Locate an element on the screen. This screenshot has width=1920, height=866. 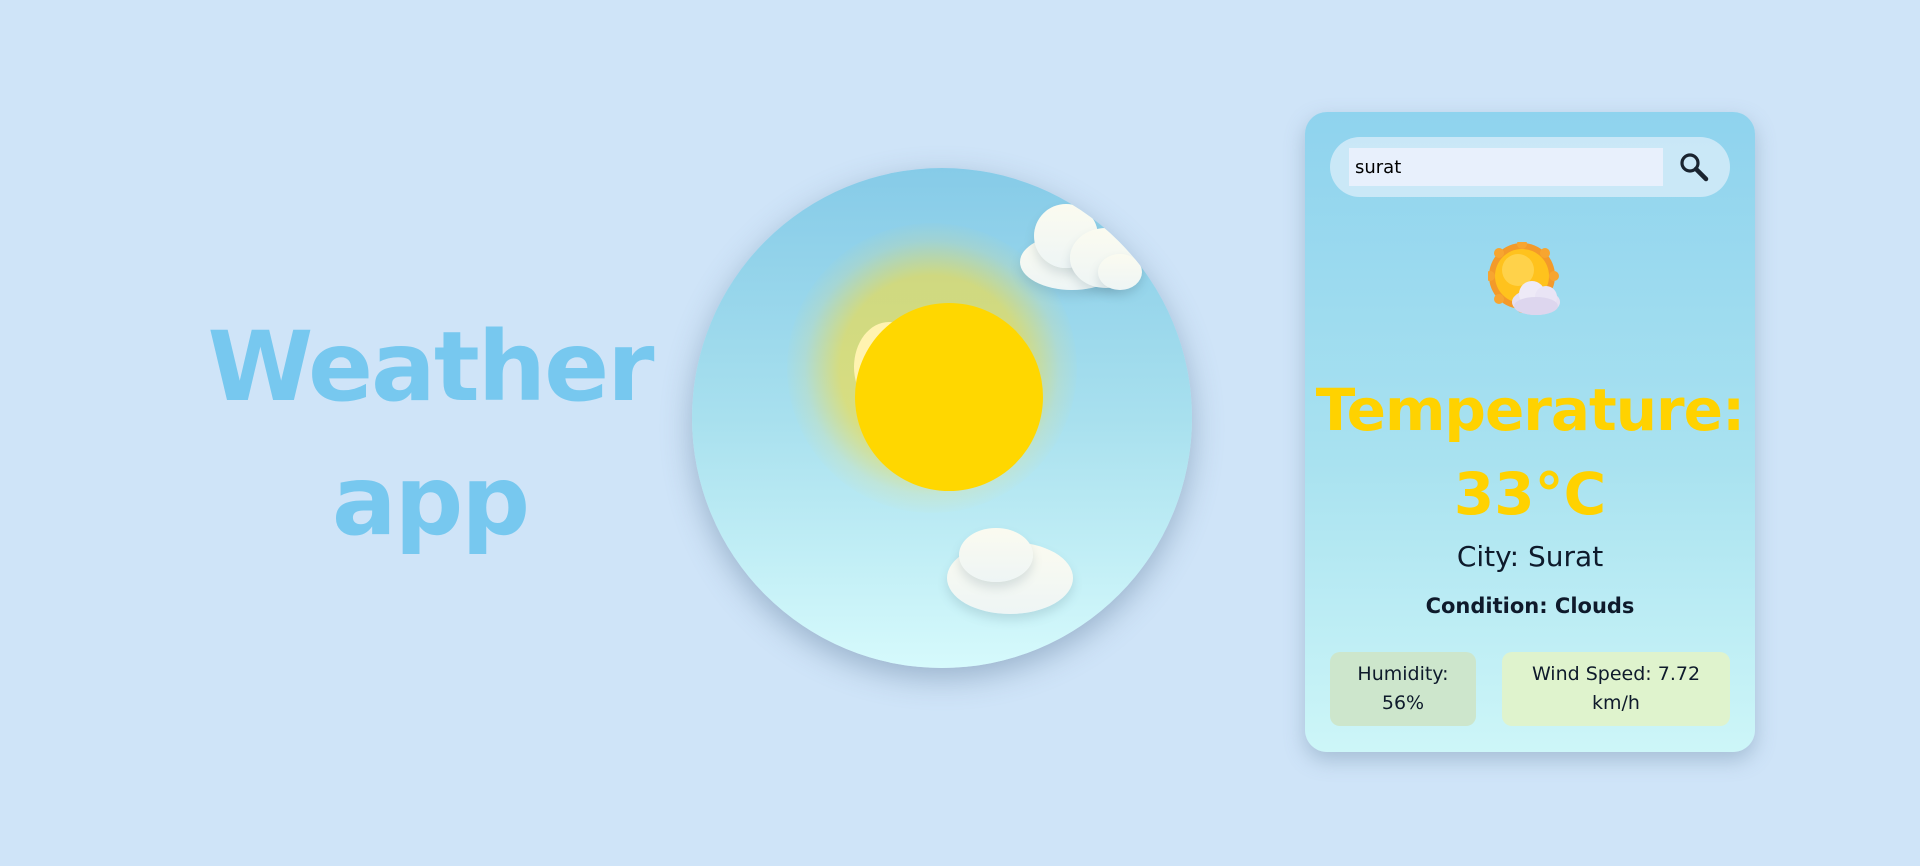
cloud-top-right-icon is located at coordinates (1085, 249).